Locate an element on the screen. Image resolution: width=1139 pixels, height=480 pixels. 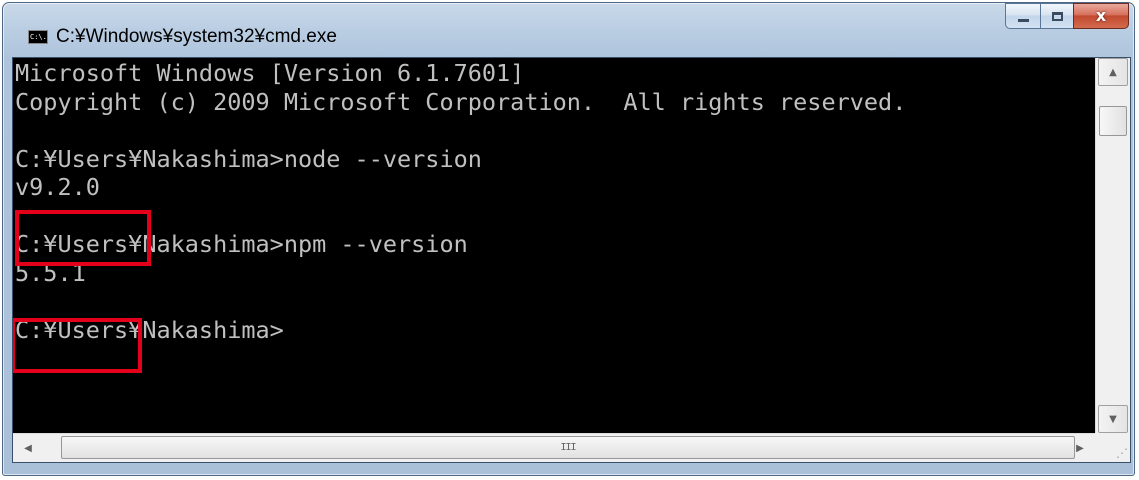
vertical-scrollbar: ▲ ▼ is located at coordinates (1112, 245).